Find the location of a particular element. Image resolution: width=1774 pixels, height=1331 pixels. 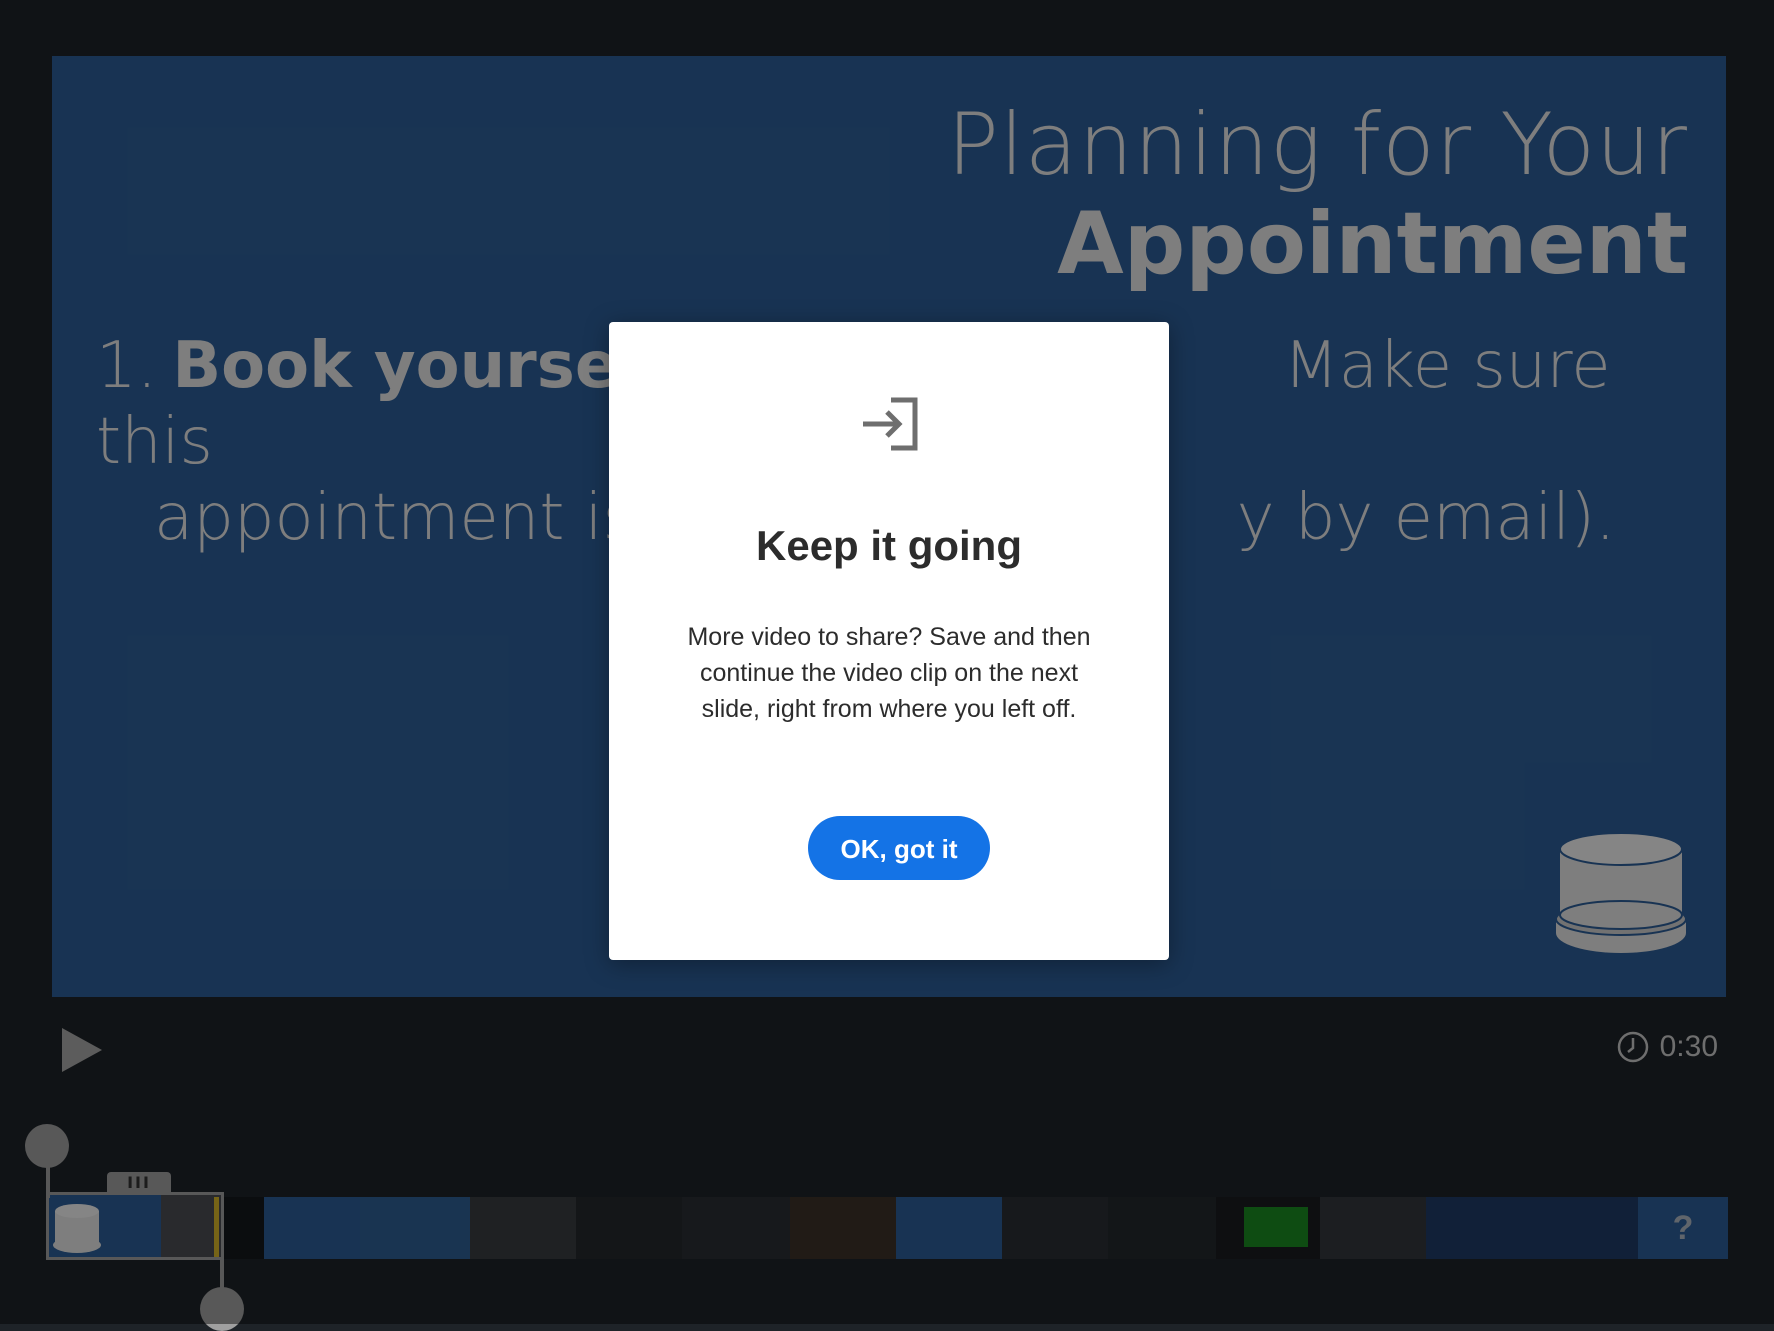

dialog-title: Keep it going is located at coordinates (889, 545).